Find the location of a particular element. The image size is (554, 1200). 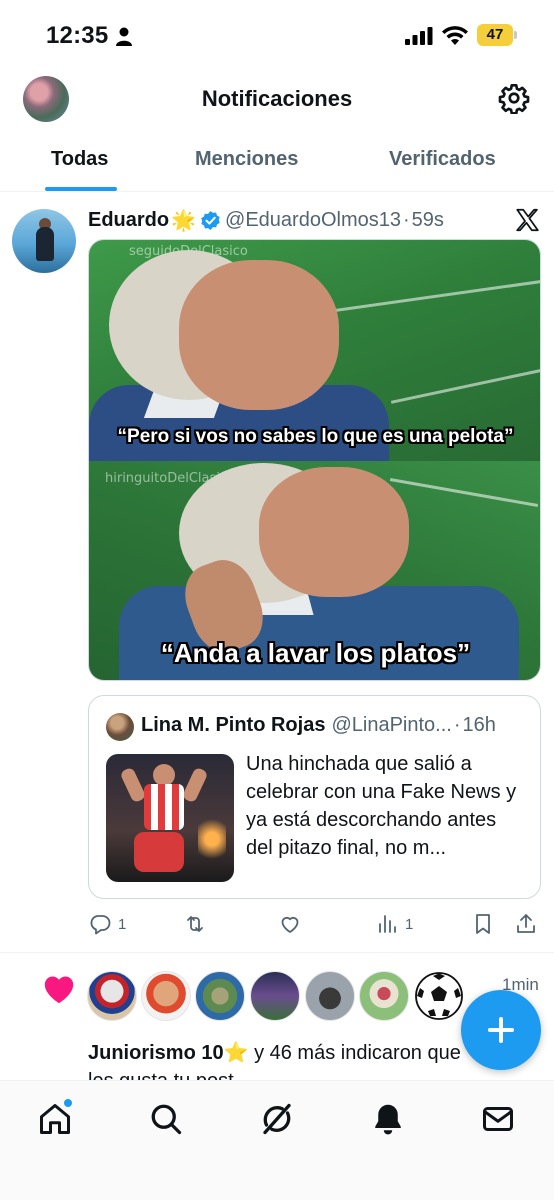

plus-icon-vertical is located at coordinates (501, 1030).